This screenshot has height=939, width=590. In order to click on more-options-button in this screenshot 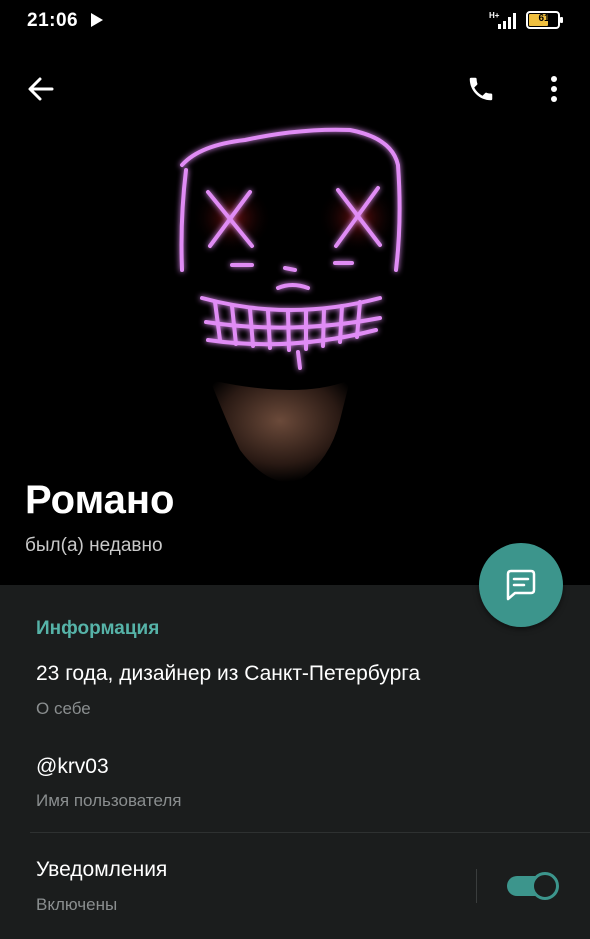, I will do `click(554, 89)`.